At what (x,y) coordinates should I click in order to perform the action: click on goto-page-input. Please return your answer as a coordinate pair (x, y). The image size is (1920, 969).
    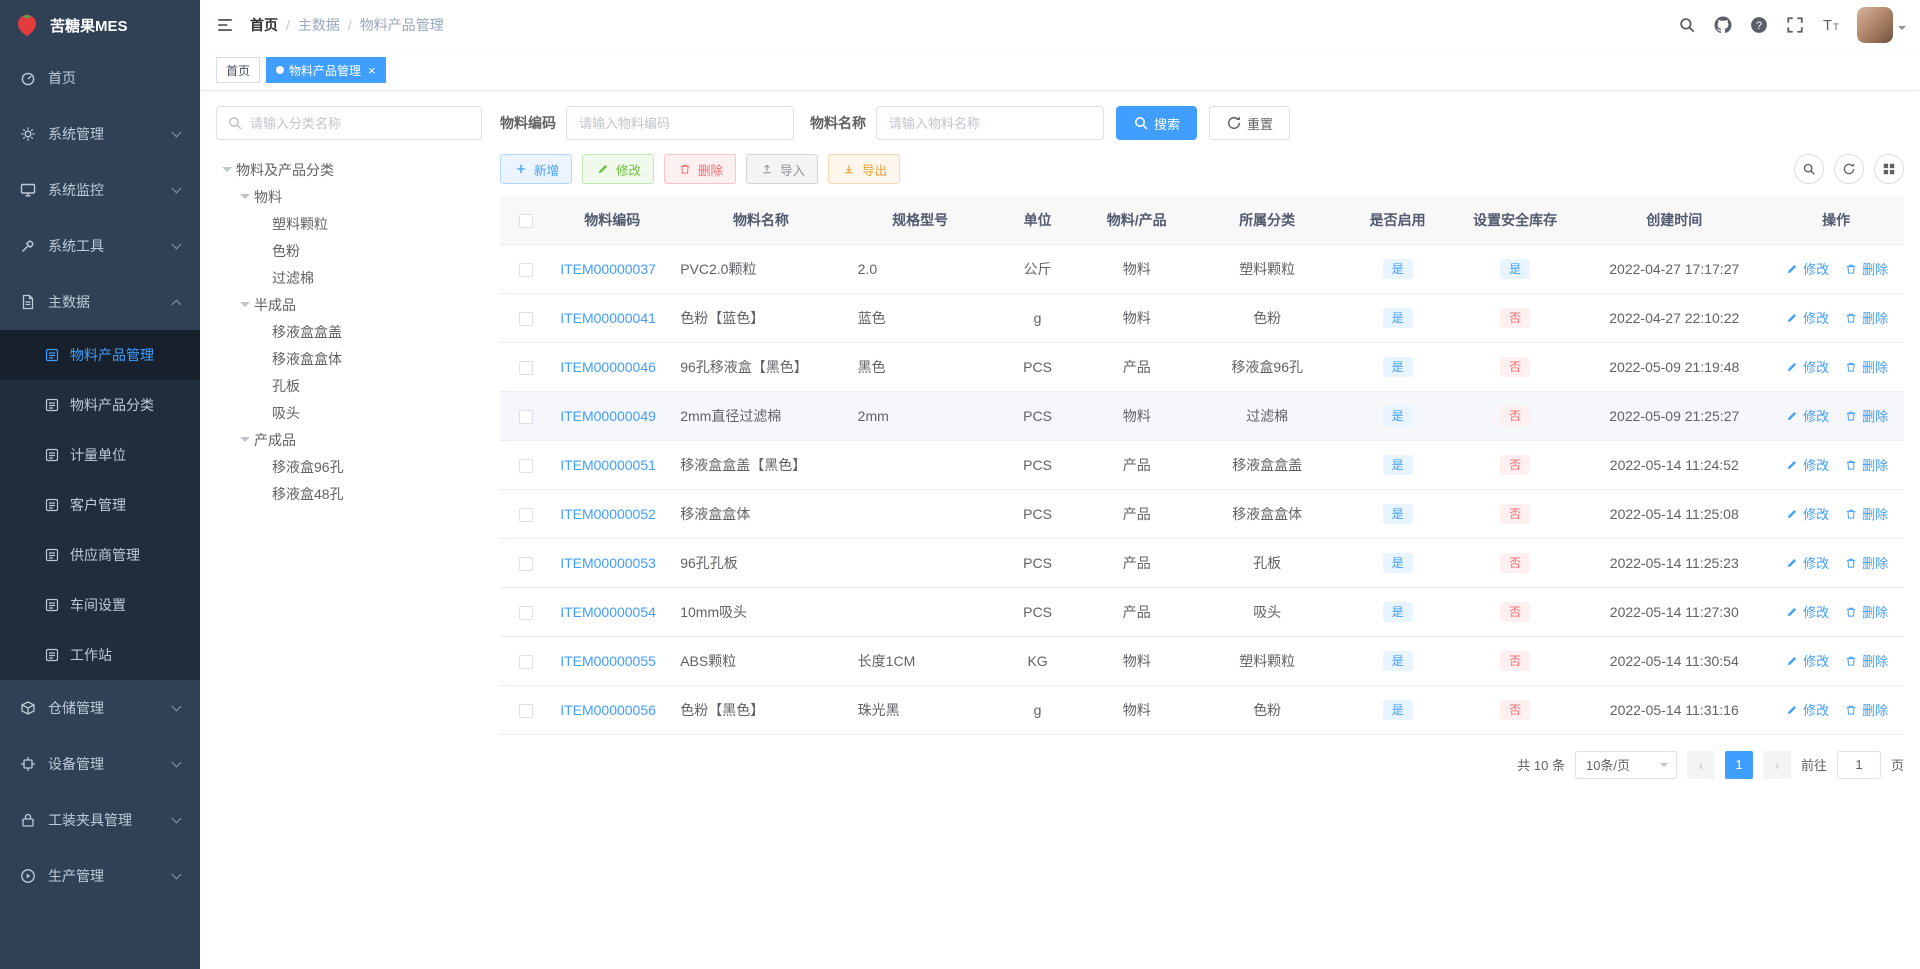
    Looking at the image, I should click on (1858, 764).